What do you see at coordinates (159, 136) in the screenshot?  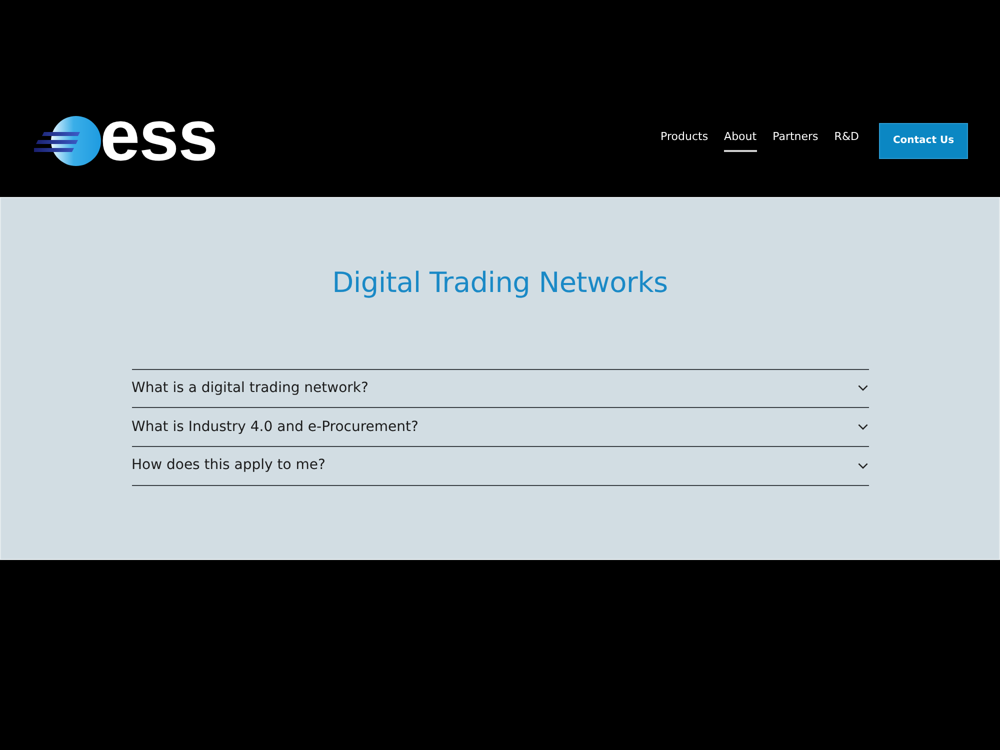 I see `logo-text: ess` at bounding box center [159, 136].